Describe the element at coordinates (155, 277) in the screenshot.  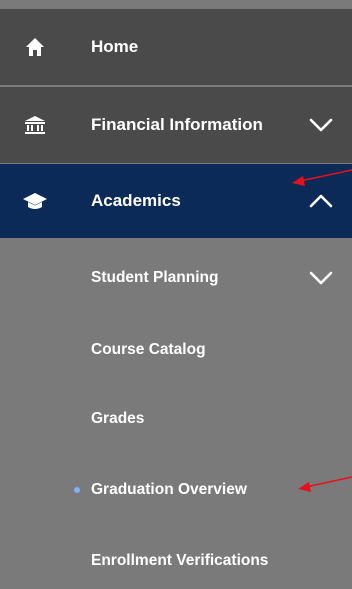
I see `submenu-item-label: Student Planning` at that location.